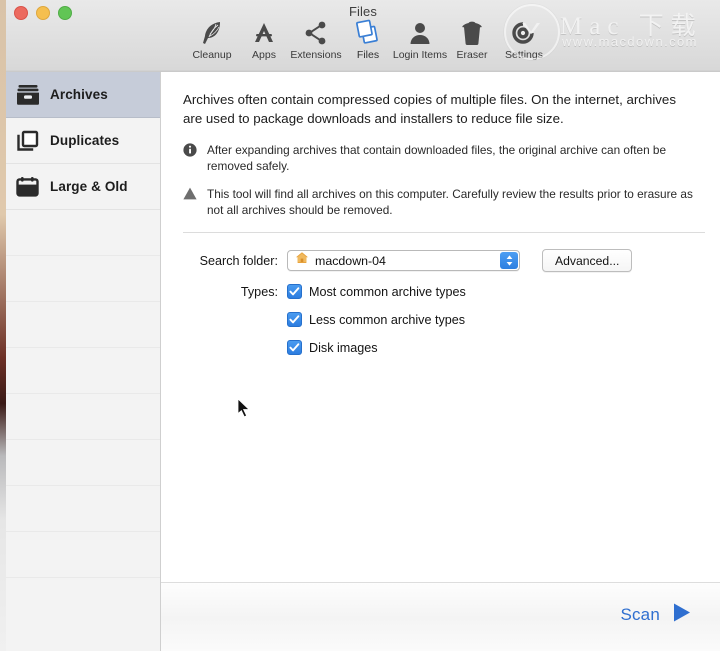  Describe the element at coordinates (368, 55) in the screenshot. I see `toolbar-item-label: Files` at that location.